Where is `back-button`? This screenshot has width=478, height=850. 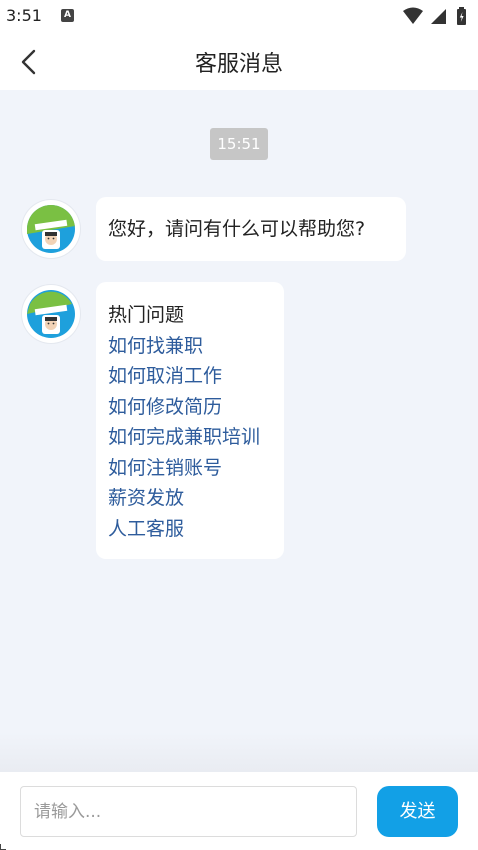 back-button is located at coordinates (30, 62).